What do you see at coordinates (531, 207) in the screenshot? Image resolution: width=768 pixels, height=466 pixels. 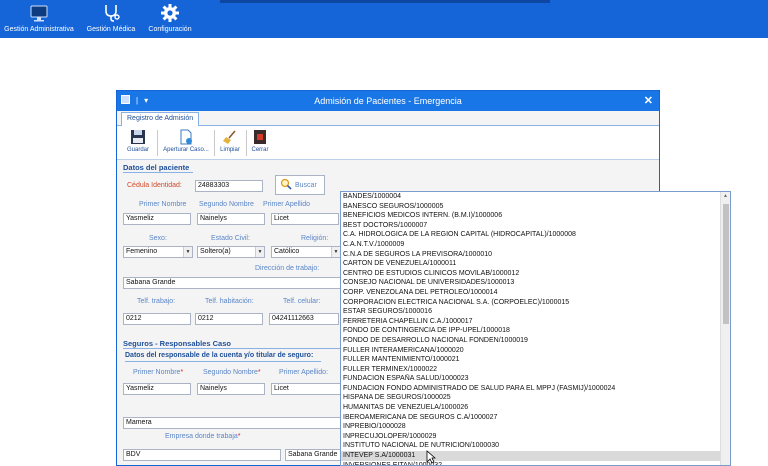 I see `dropdown-option: BANESCO SEGUROS/1000005` at bounding box center [531, 207].